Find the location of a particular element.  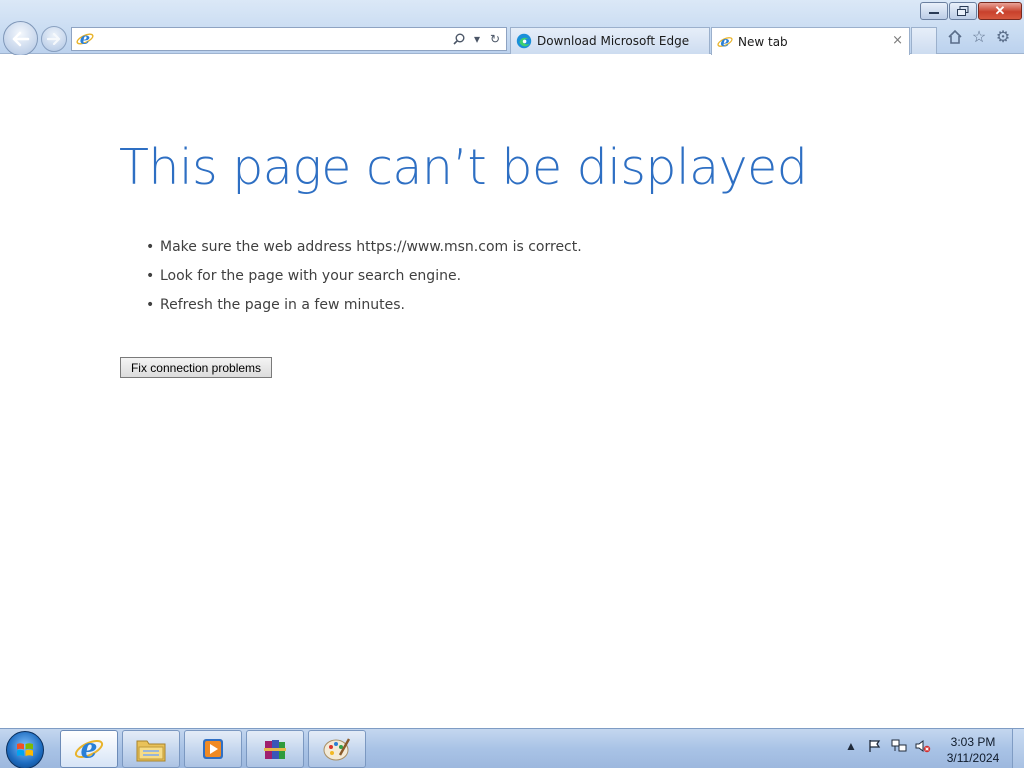

taskbar-media-player is located at coordinates (213, 749).